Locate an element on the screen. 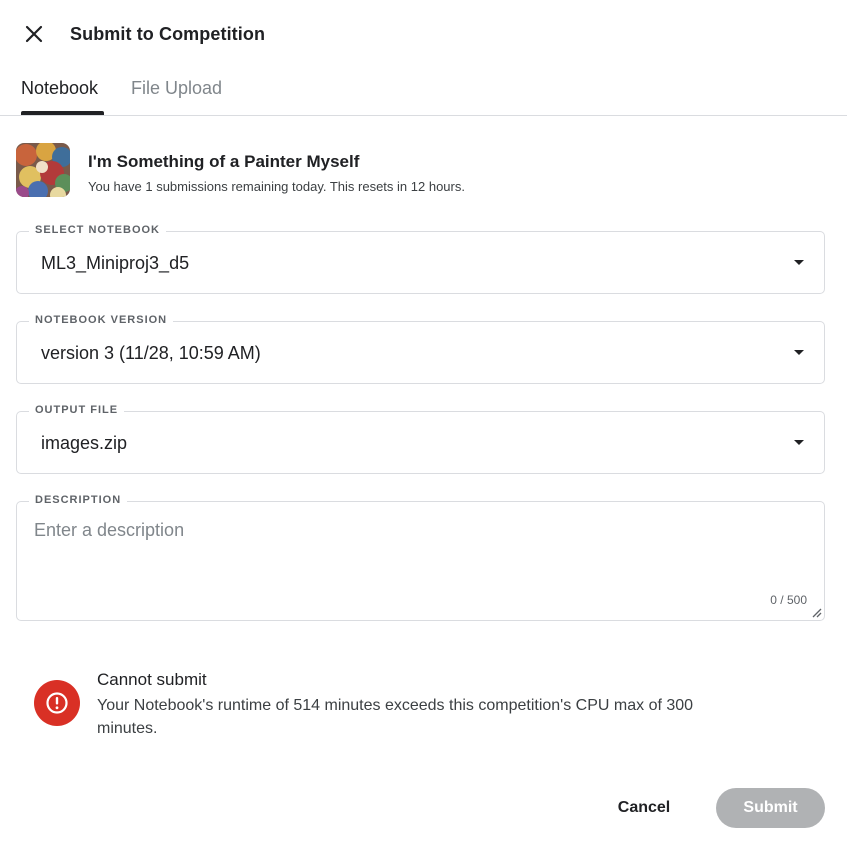  resize-handle-icon is located at coordinates (816, 612).